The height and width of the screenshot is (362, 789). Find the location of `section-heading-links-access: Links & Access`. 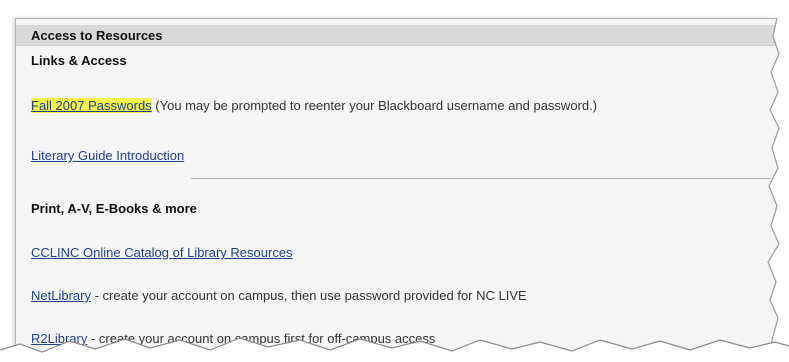

section-heading-links-access: Links & Access is located at coordinates (79, 60).